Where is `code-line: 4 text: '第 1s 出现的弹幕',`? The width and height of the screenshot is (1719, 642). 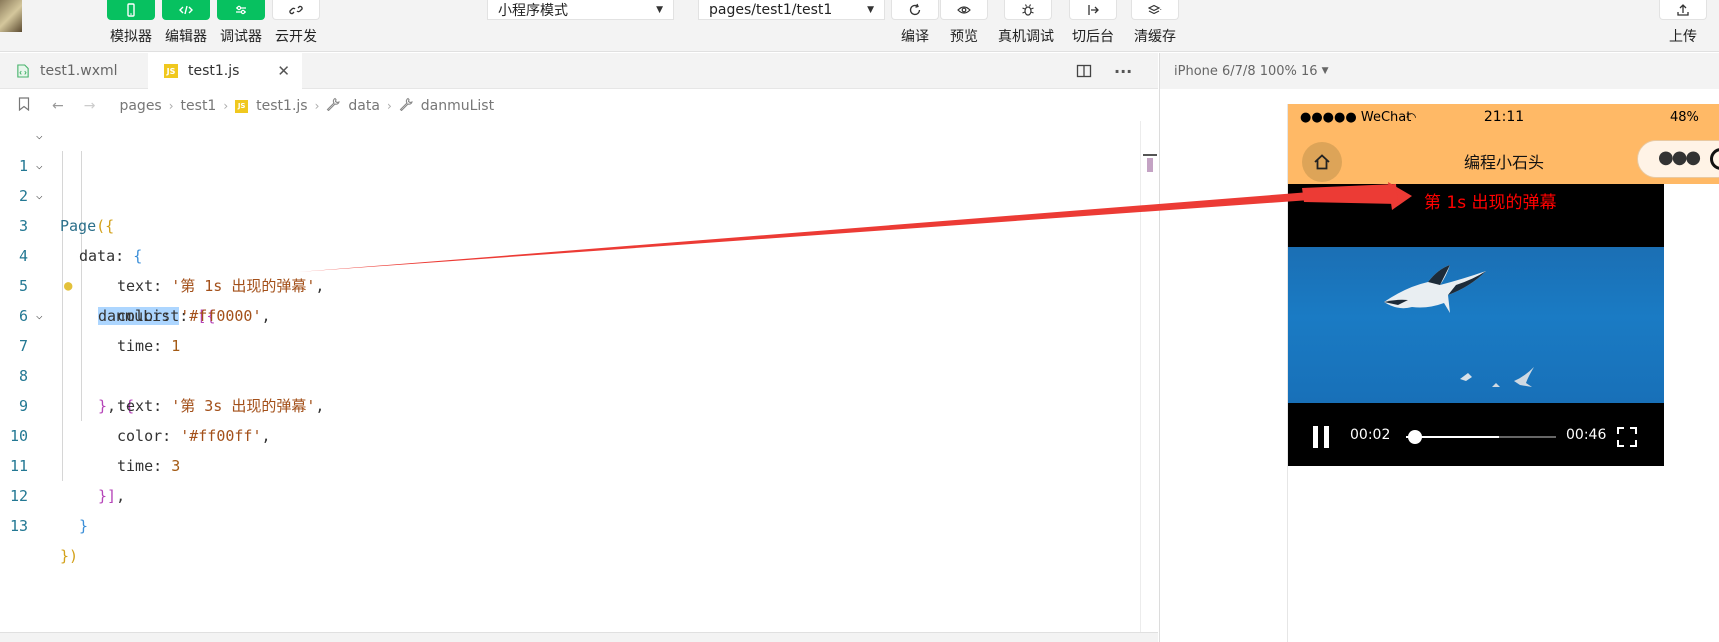 code-line: 4 text: '第 1s 出现的弹幕', is located at coordinates (570, 253).